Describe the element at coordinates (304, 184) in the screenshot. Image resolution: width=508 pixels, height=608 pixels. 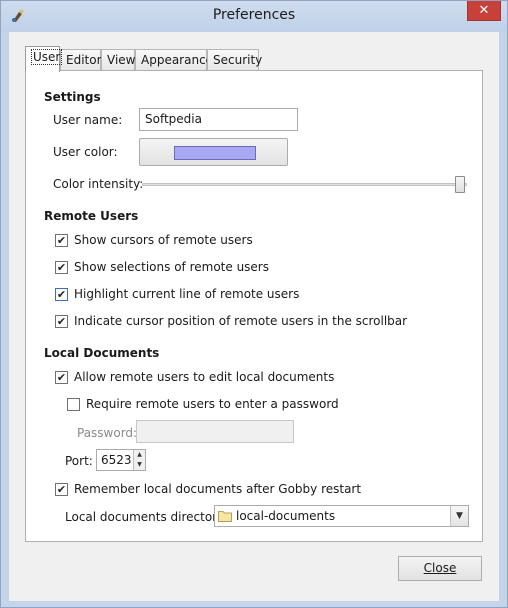
I see `color-intensity-slider` at that location.